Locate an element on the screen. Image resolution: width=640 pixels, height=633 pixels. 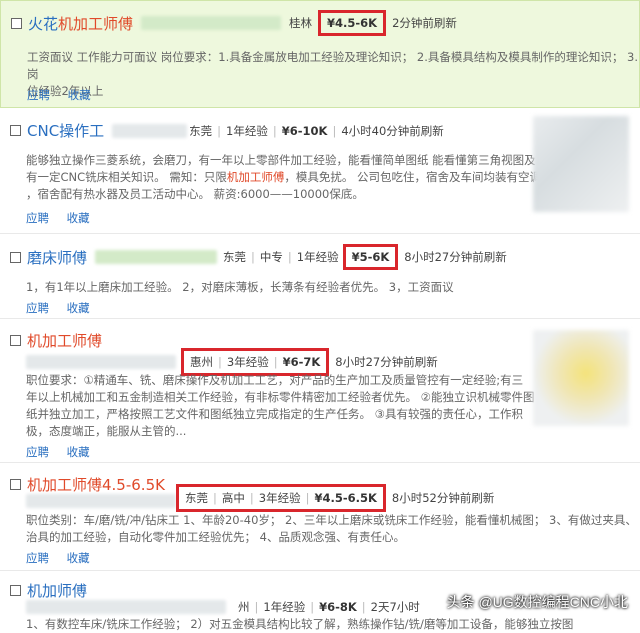
job-location: 惠州 is located at coordinates (201, 362).